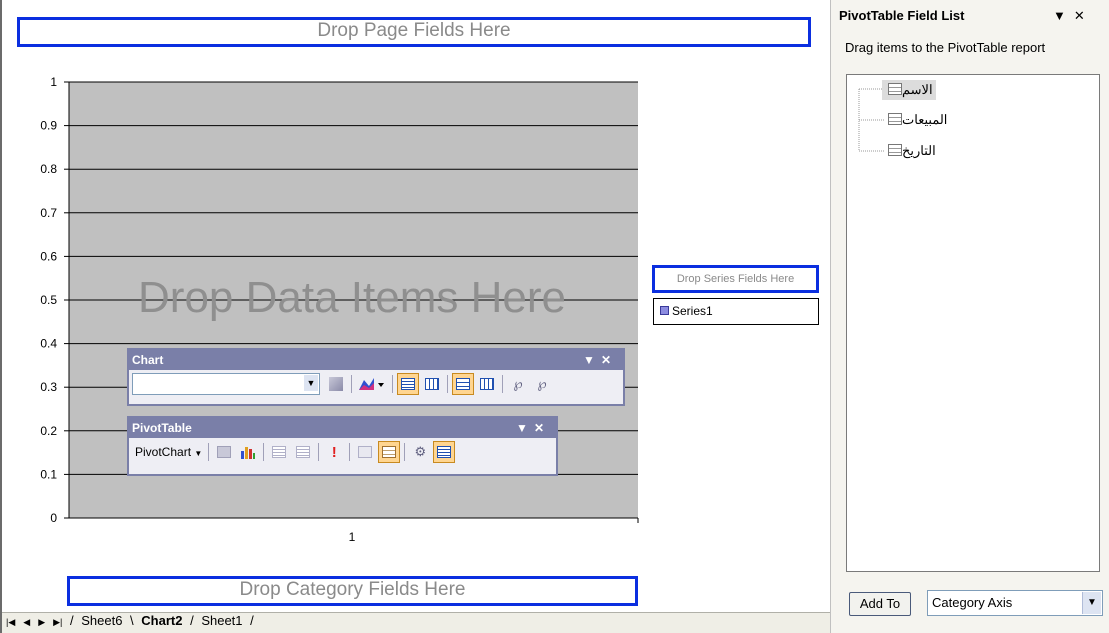 The height and width of the screenshot is (633, 1109). I want to click on legend-icon, so click(408, 384).